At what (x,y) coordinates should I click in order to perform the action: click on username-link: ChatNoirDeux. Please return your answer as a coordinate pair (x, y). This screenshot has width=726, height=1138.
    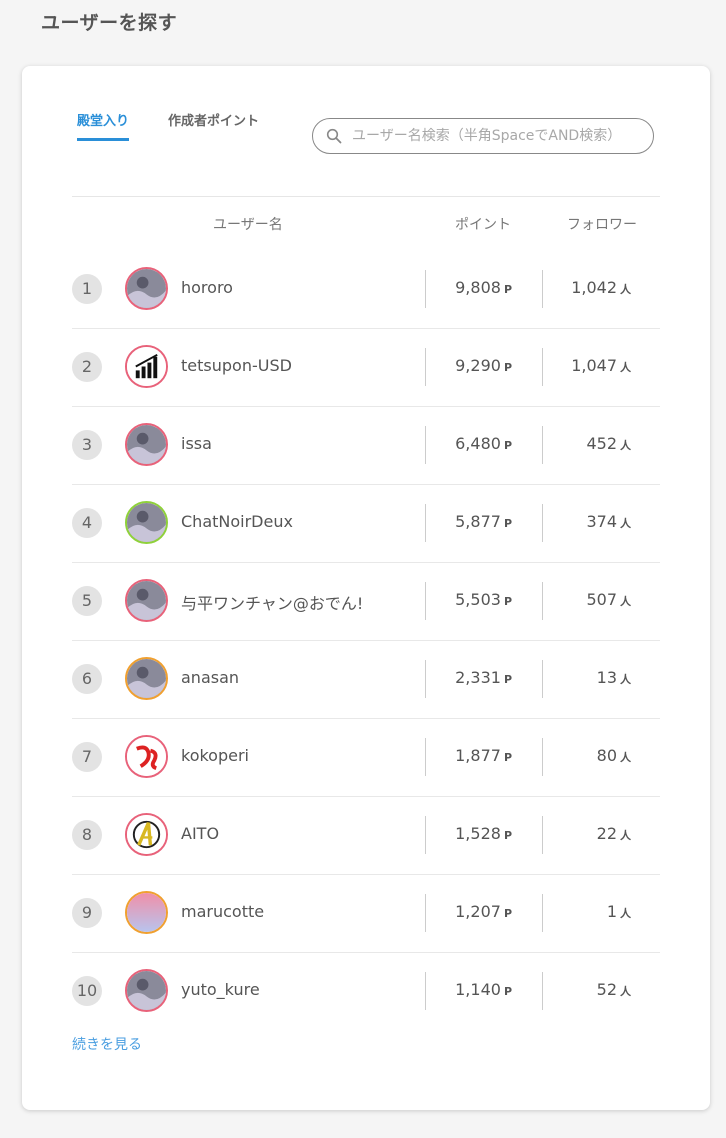
    Looking at the image, I should click on (237, 521).